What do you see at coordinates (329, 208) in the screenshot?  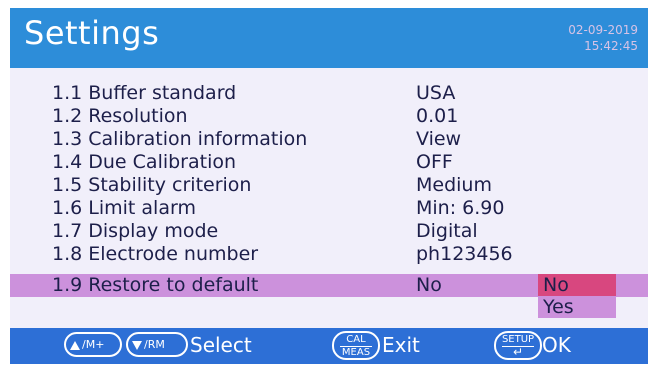 I see `setting-row-limit-alarm: 1.6 Limit alarm Min: 6.90` at bounding box center [329, 208].